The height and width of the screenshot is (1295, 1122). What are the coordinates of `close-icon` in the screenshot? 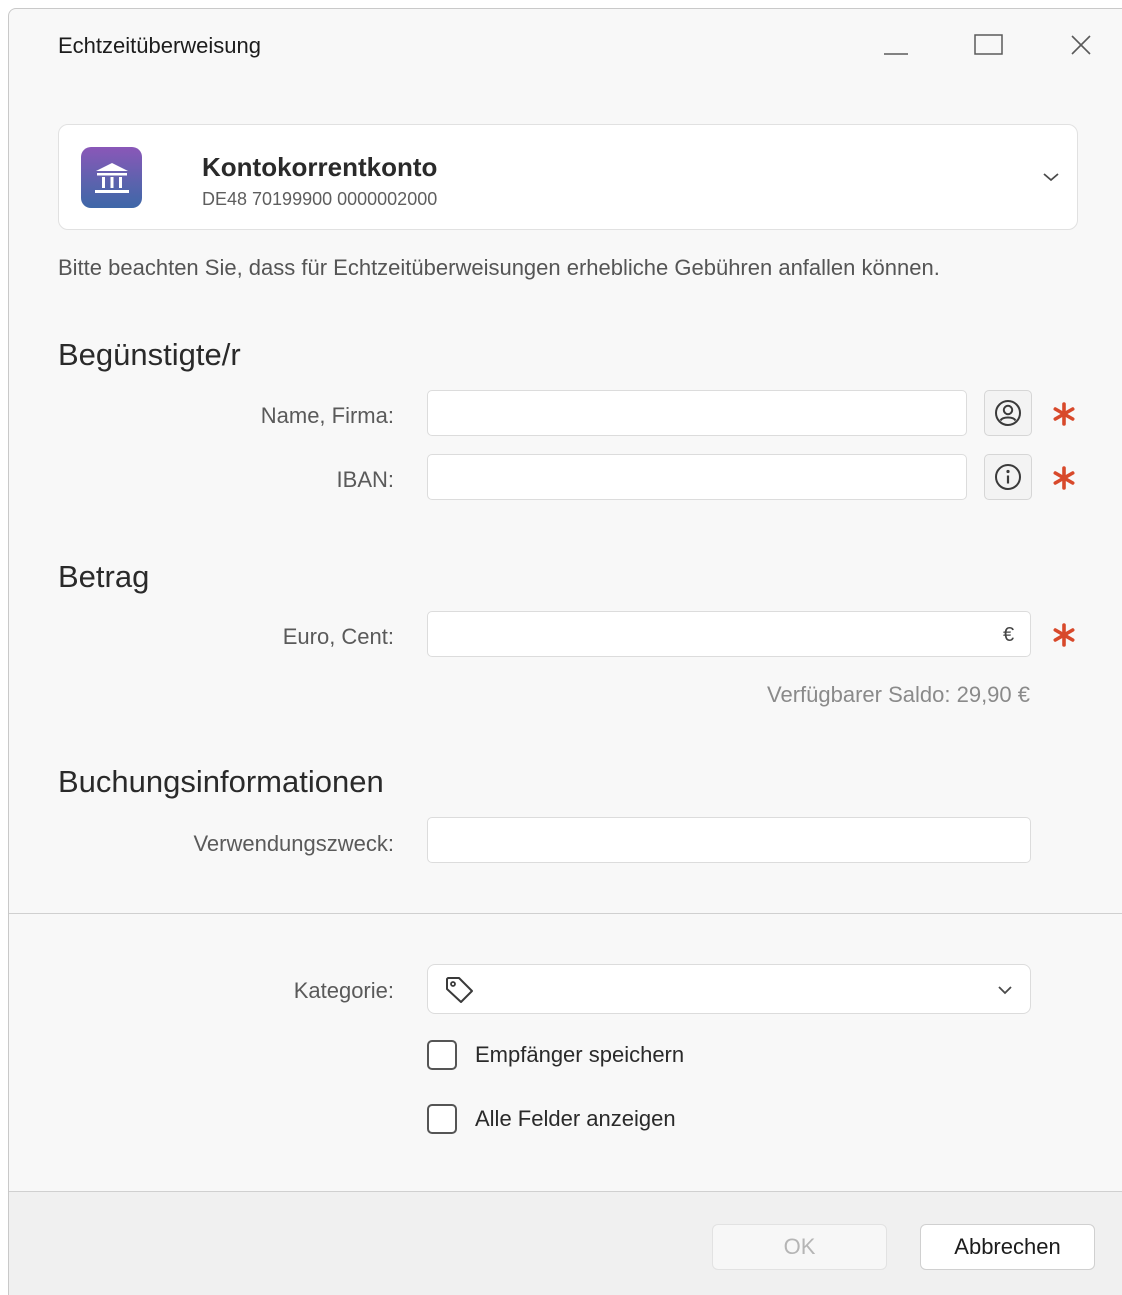 It's located at (1081, 45).